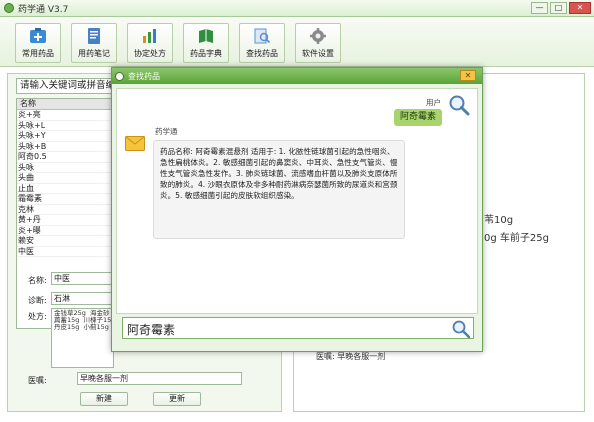  Describe the element at coordinates (468, 75) in the screenshot. I see `dialog-close-button: ✕` at that location.